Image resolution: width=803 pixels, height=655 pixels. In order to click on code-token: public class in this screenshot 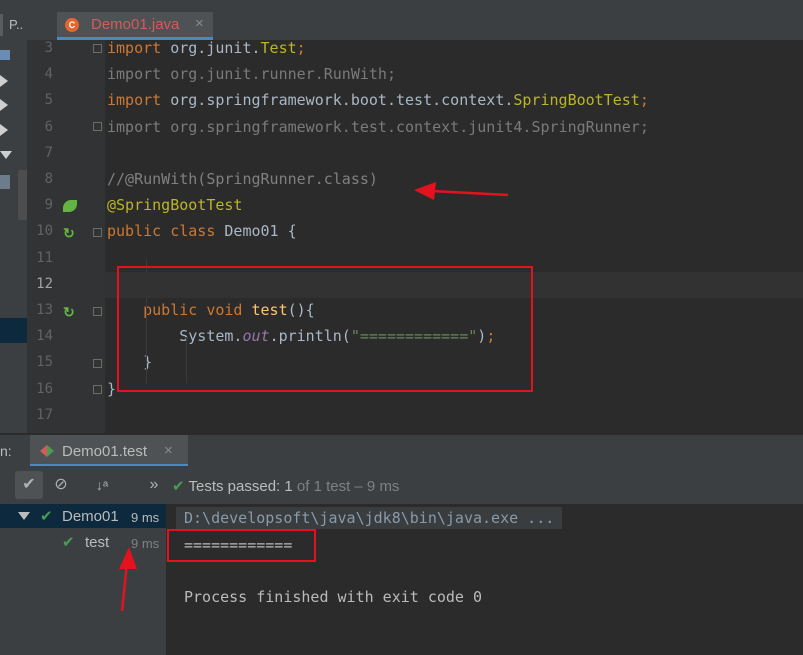, I will do `click(166, 231)`.